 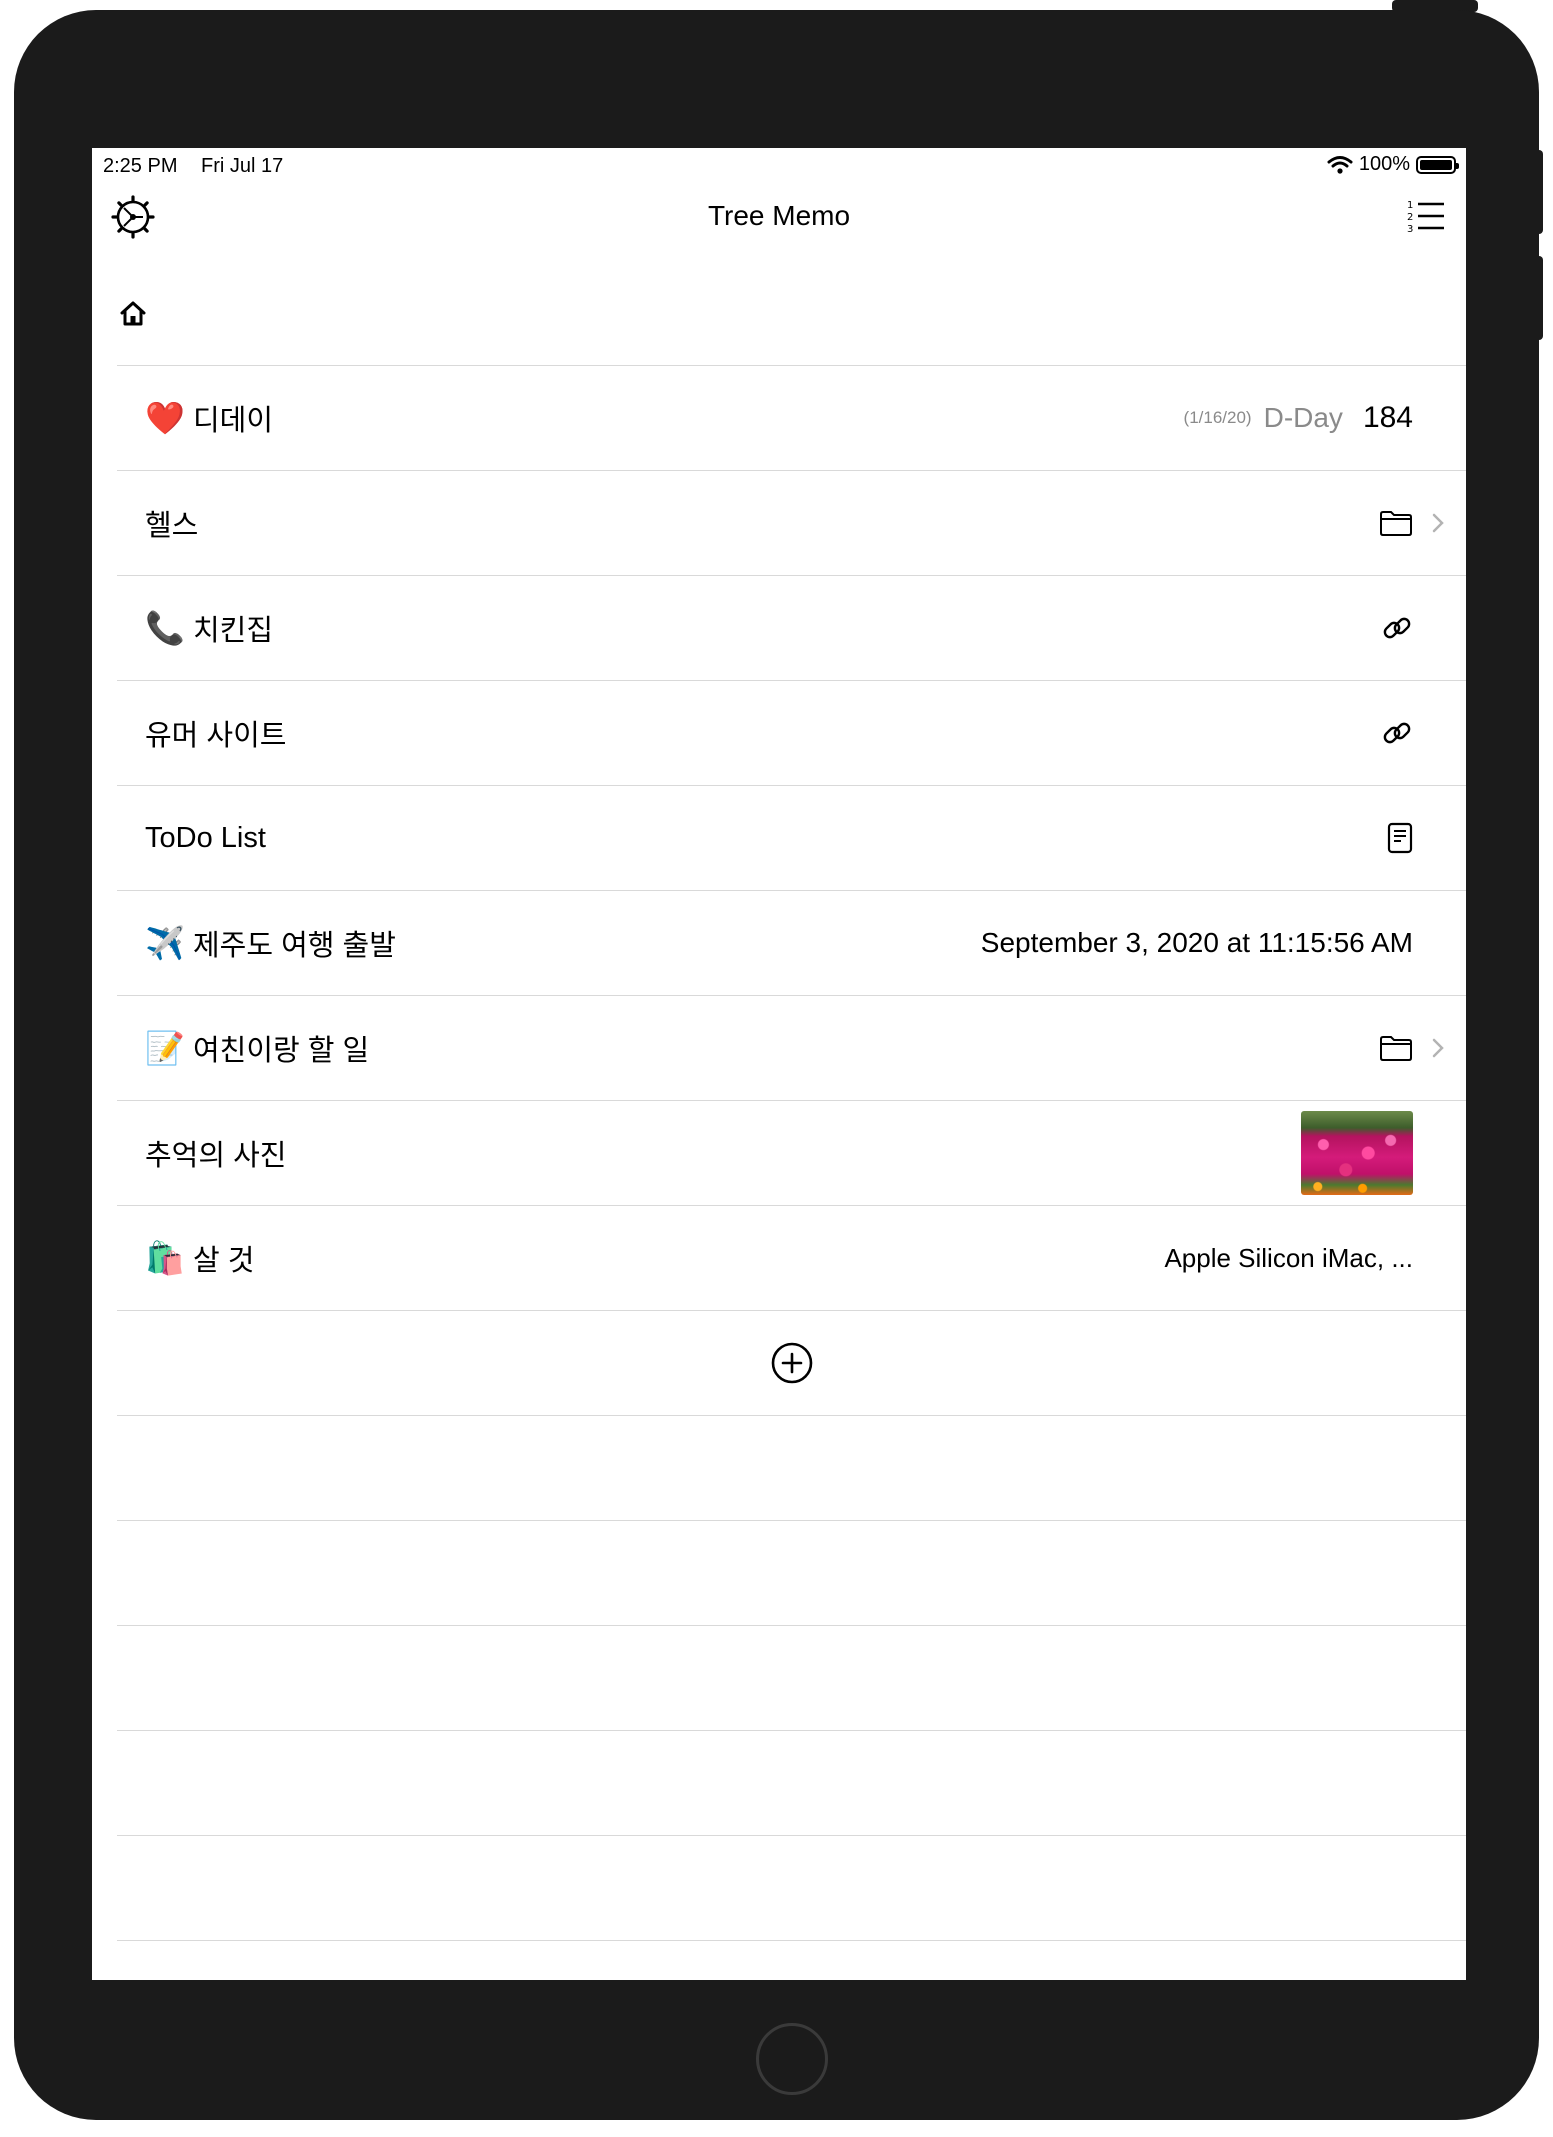 What do you see at coordinates (791, 627) in the screenshot?
I see `list-item-link-chicken: 📞 치킨집` at bounding box center [791, 627].